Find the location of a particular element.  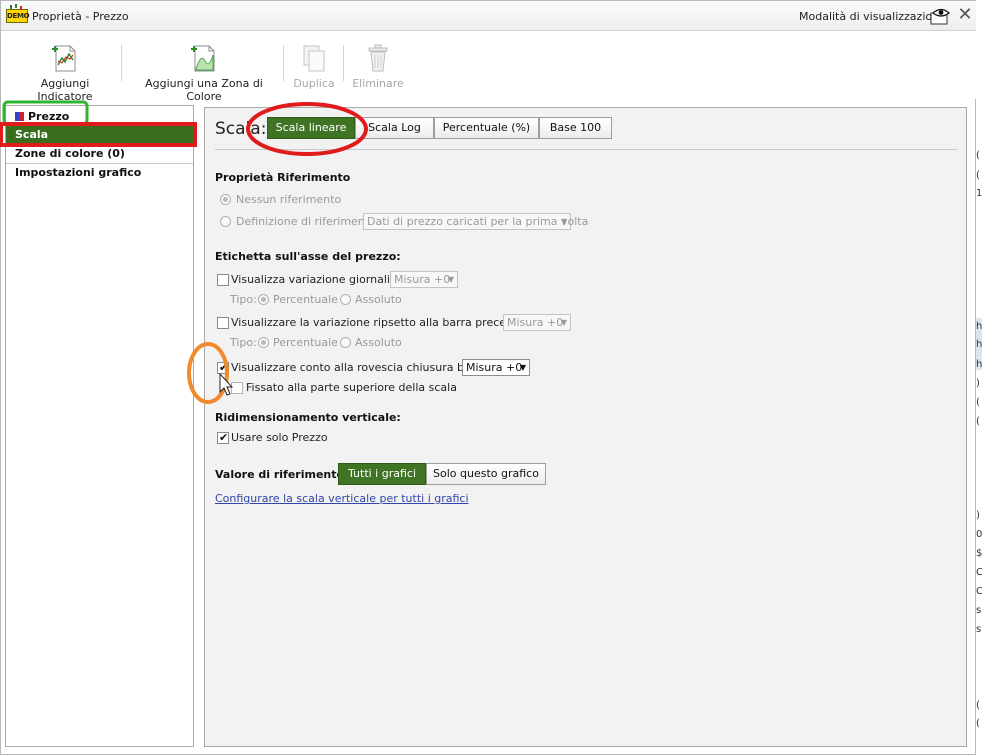

prev-bar-measure-value: Misura +0 is located at coordinates (535, 322).